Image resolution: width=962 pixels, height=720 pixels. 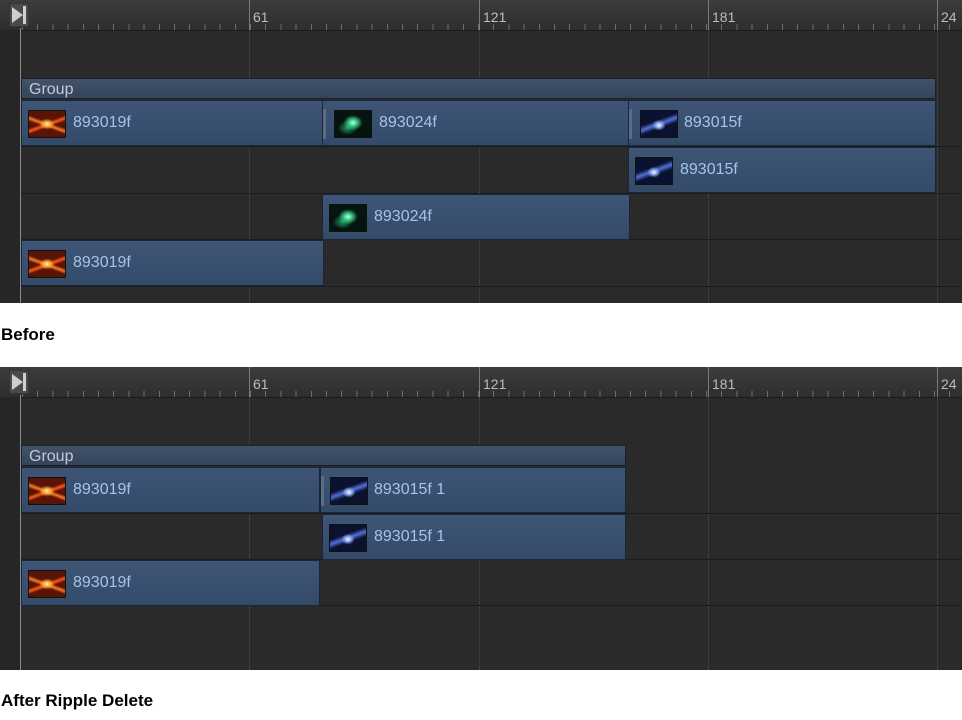 What do you see at coordinates (491, 286) in the screenshot?
I see `track-divider` at bounding box center [491, 286].